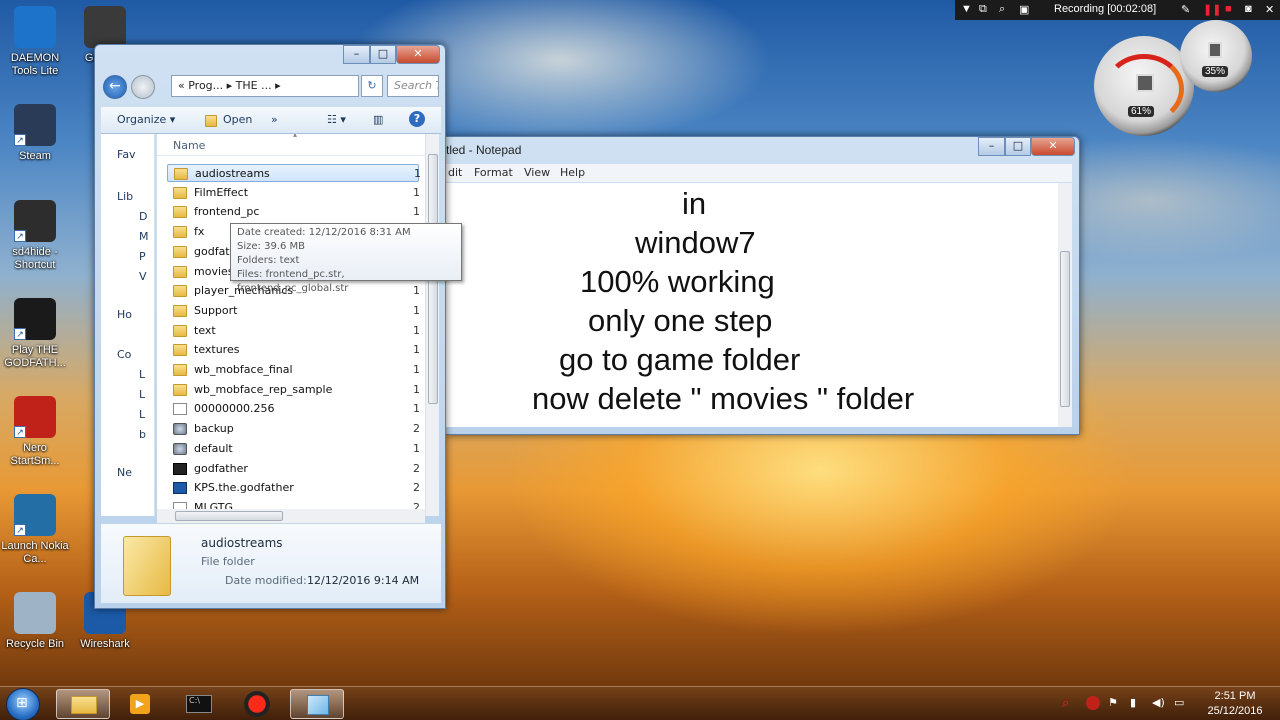 The image size is (1280, 720). I want to click on nav-item: Fav, so click(126, 154).